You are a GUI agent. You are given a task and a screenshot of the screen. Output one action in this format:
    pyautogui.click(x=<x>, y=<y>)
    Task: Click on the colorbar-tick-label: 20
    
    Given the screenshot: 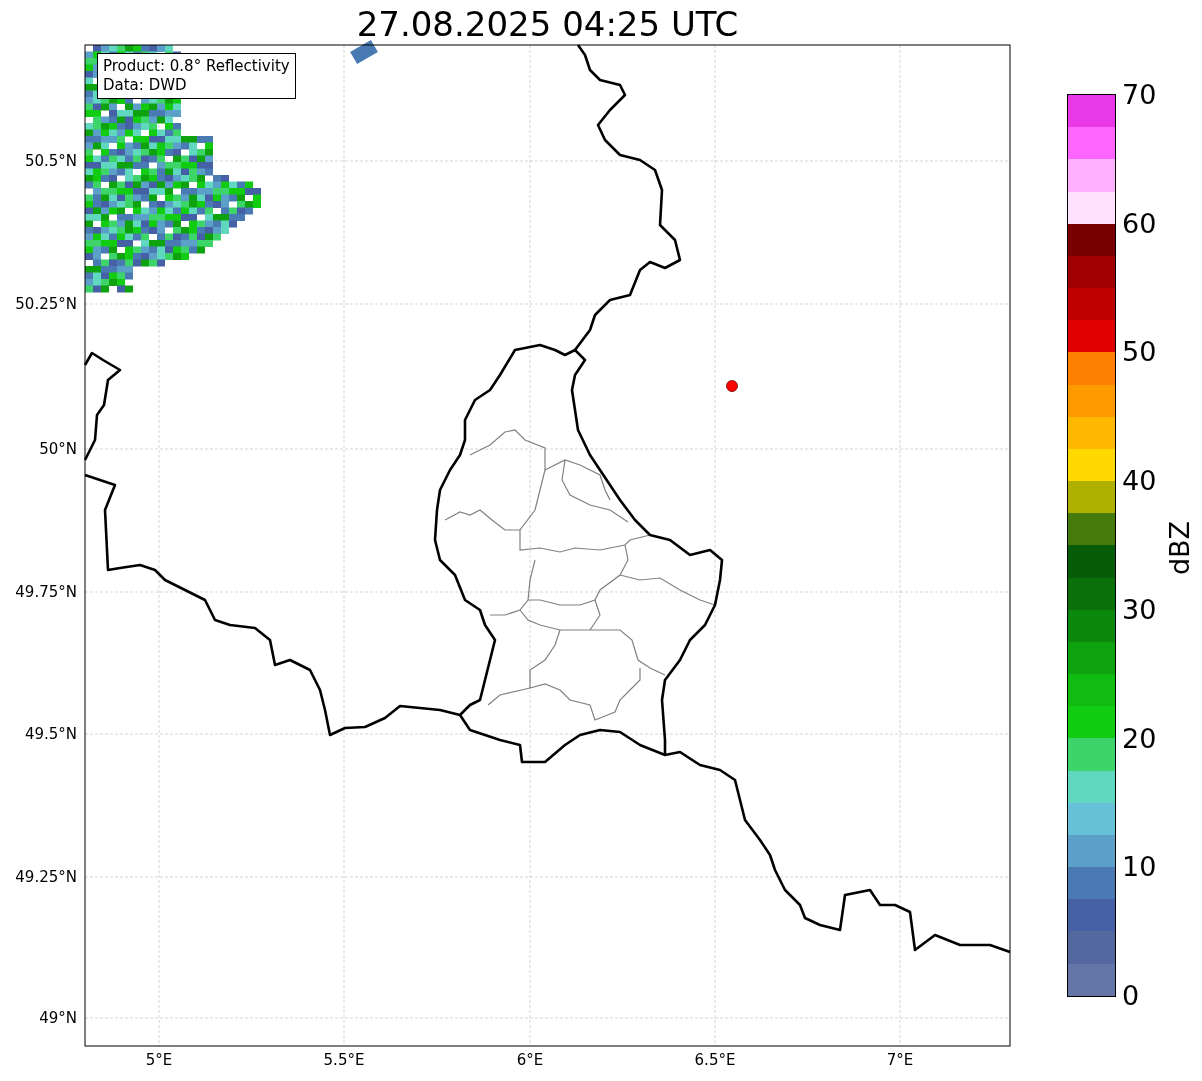 What is the action you would take?
    pyautogui.click(x=1139, y=738)
    